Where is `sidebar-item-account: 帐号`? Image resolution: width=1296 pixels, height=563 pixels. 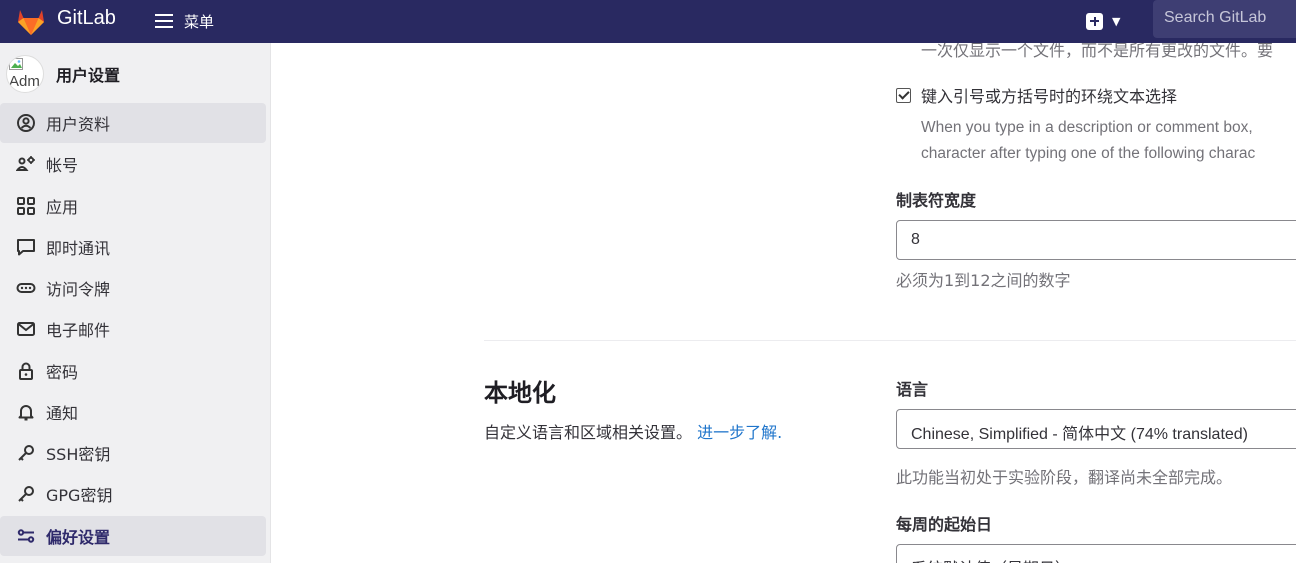 sidebar-item-account: 帐号 is located at coordinates (133, 164).